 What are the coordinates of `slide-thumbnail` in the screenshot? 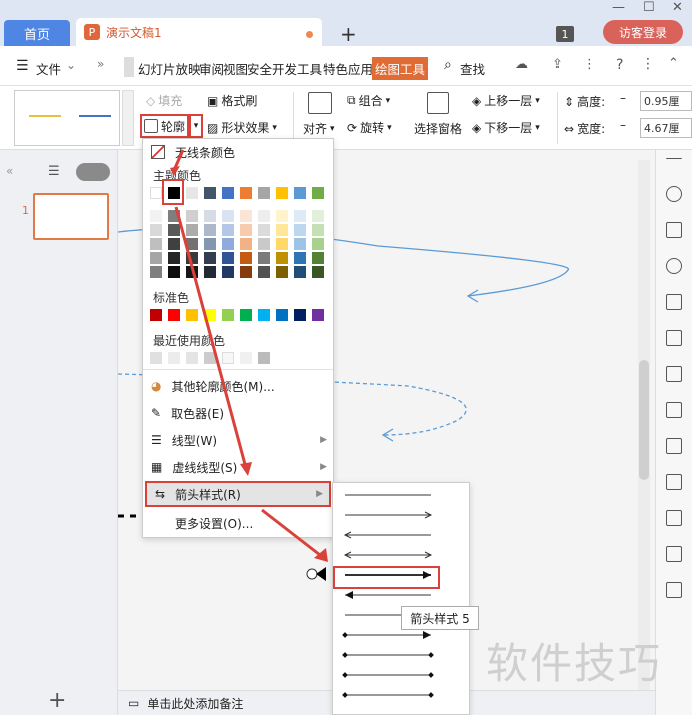 It's located at (71, 216).